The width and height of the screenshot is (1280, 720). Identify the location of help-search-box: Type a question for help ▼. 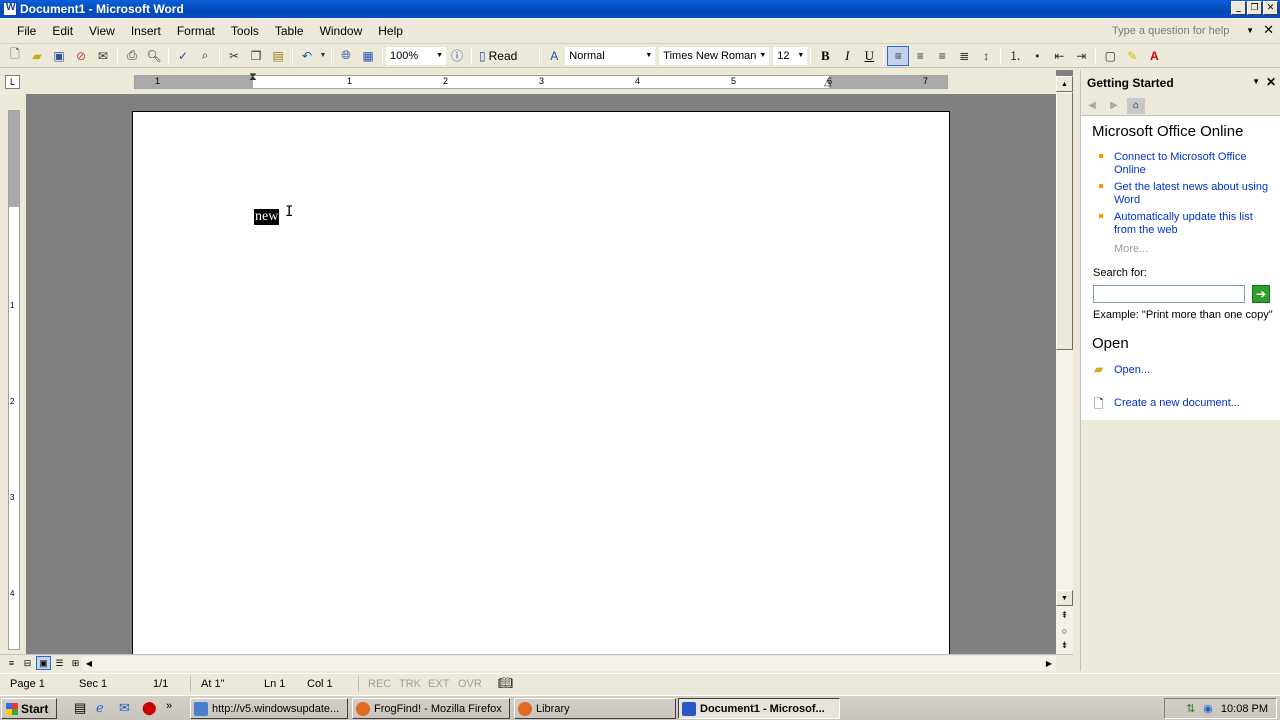
(1181, 30).